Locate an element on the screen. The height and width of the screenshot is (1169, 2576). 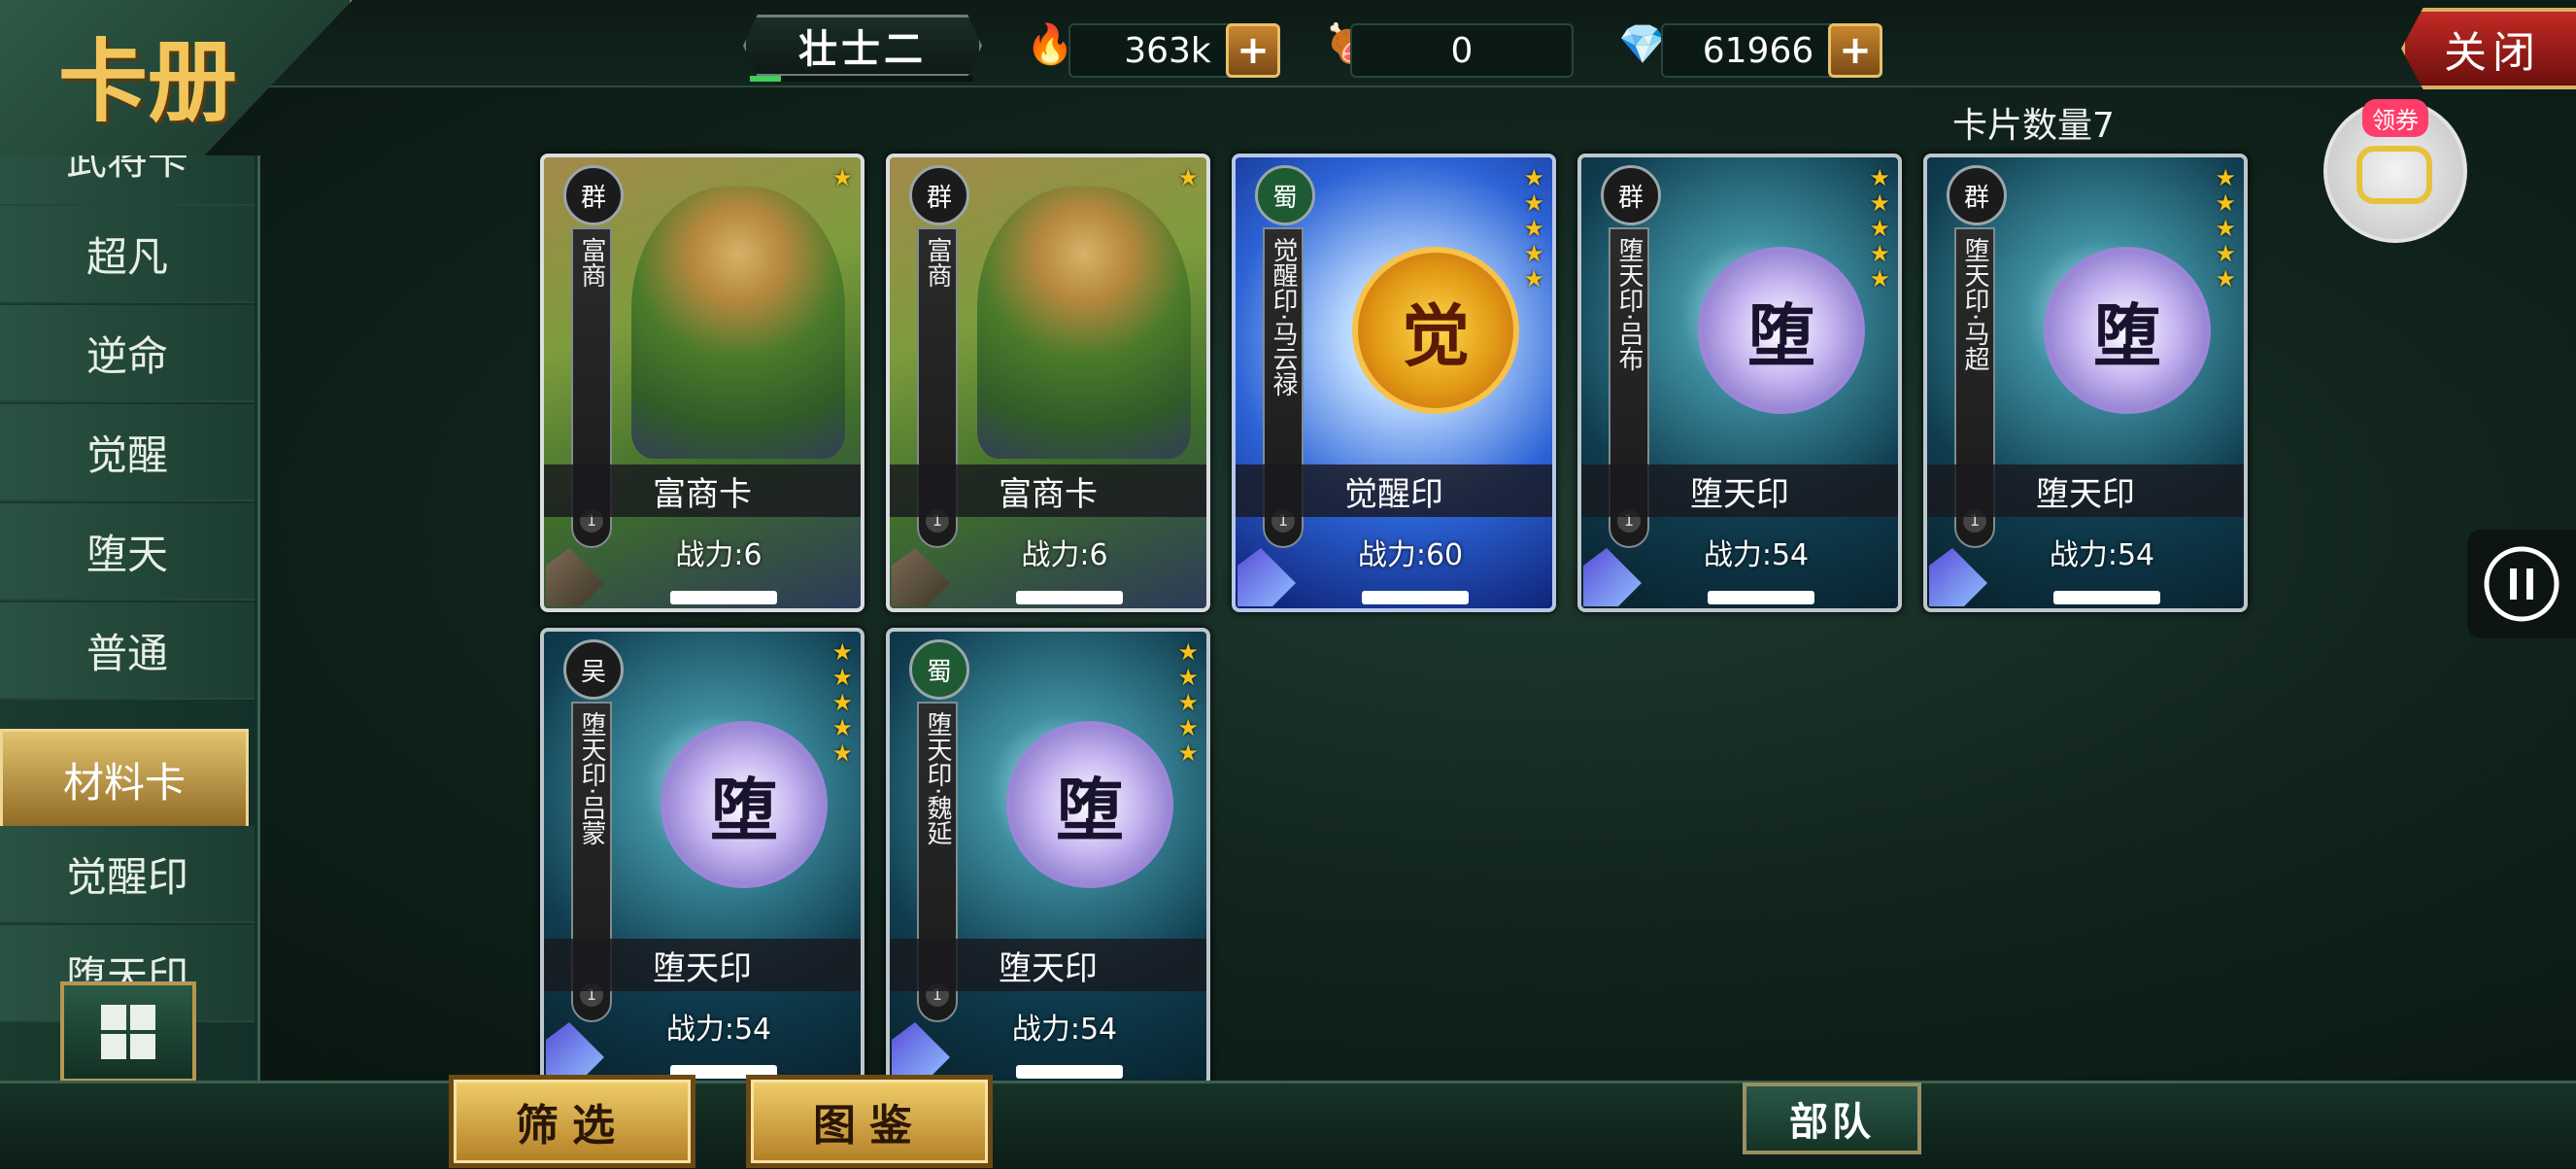
card-vertical-name: 堕天印·吕布 is located at coordinates (1629, 305).